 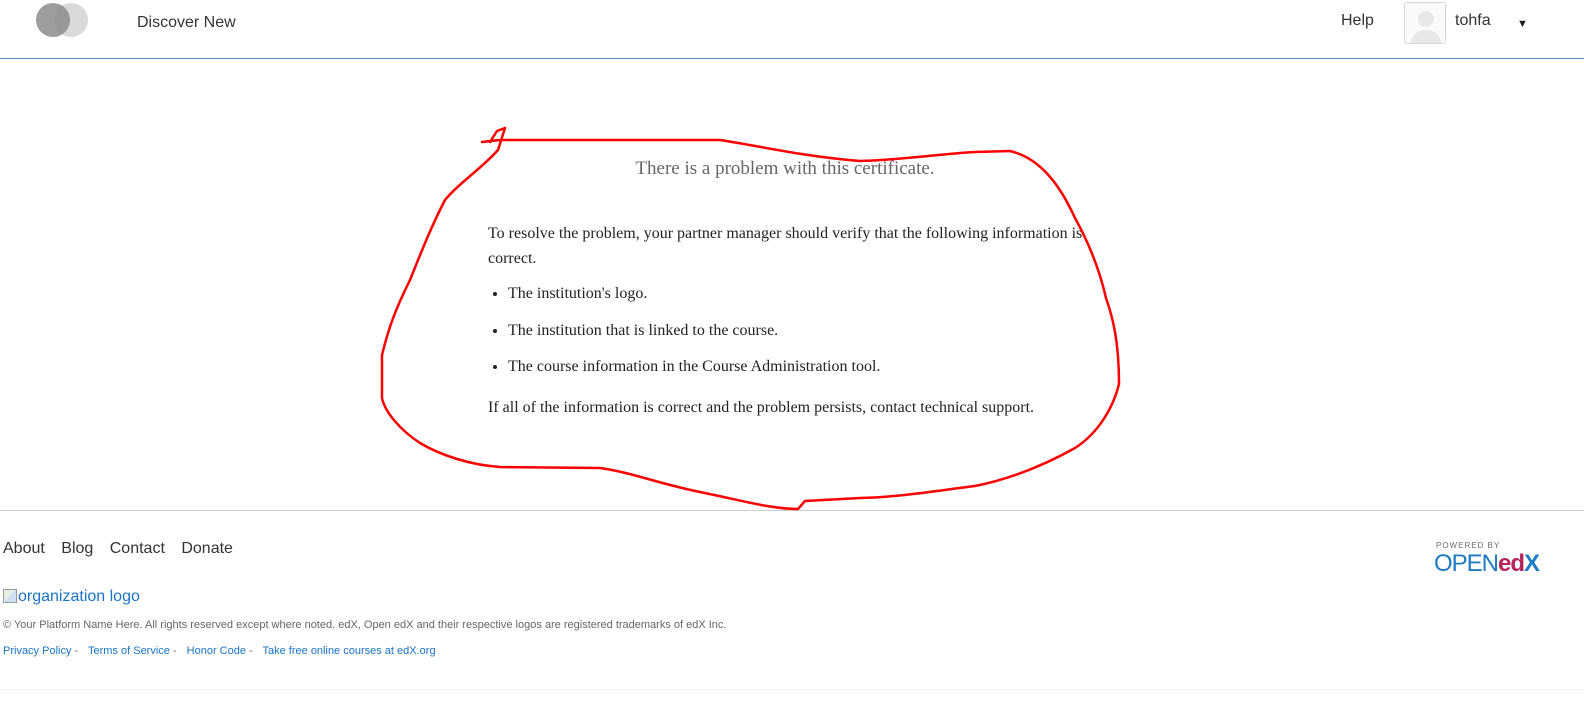 What do you see at coordinates (1522, 24) in the screenshot?
I see `caret-down-icon: ▼` at bounding box center [1522, 24].